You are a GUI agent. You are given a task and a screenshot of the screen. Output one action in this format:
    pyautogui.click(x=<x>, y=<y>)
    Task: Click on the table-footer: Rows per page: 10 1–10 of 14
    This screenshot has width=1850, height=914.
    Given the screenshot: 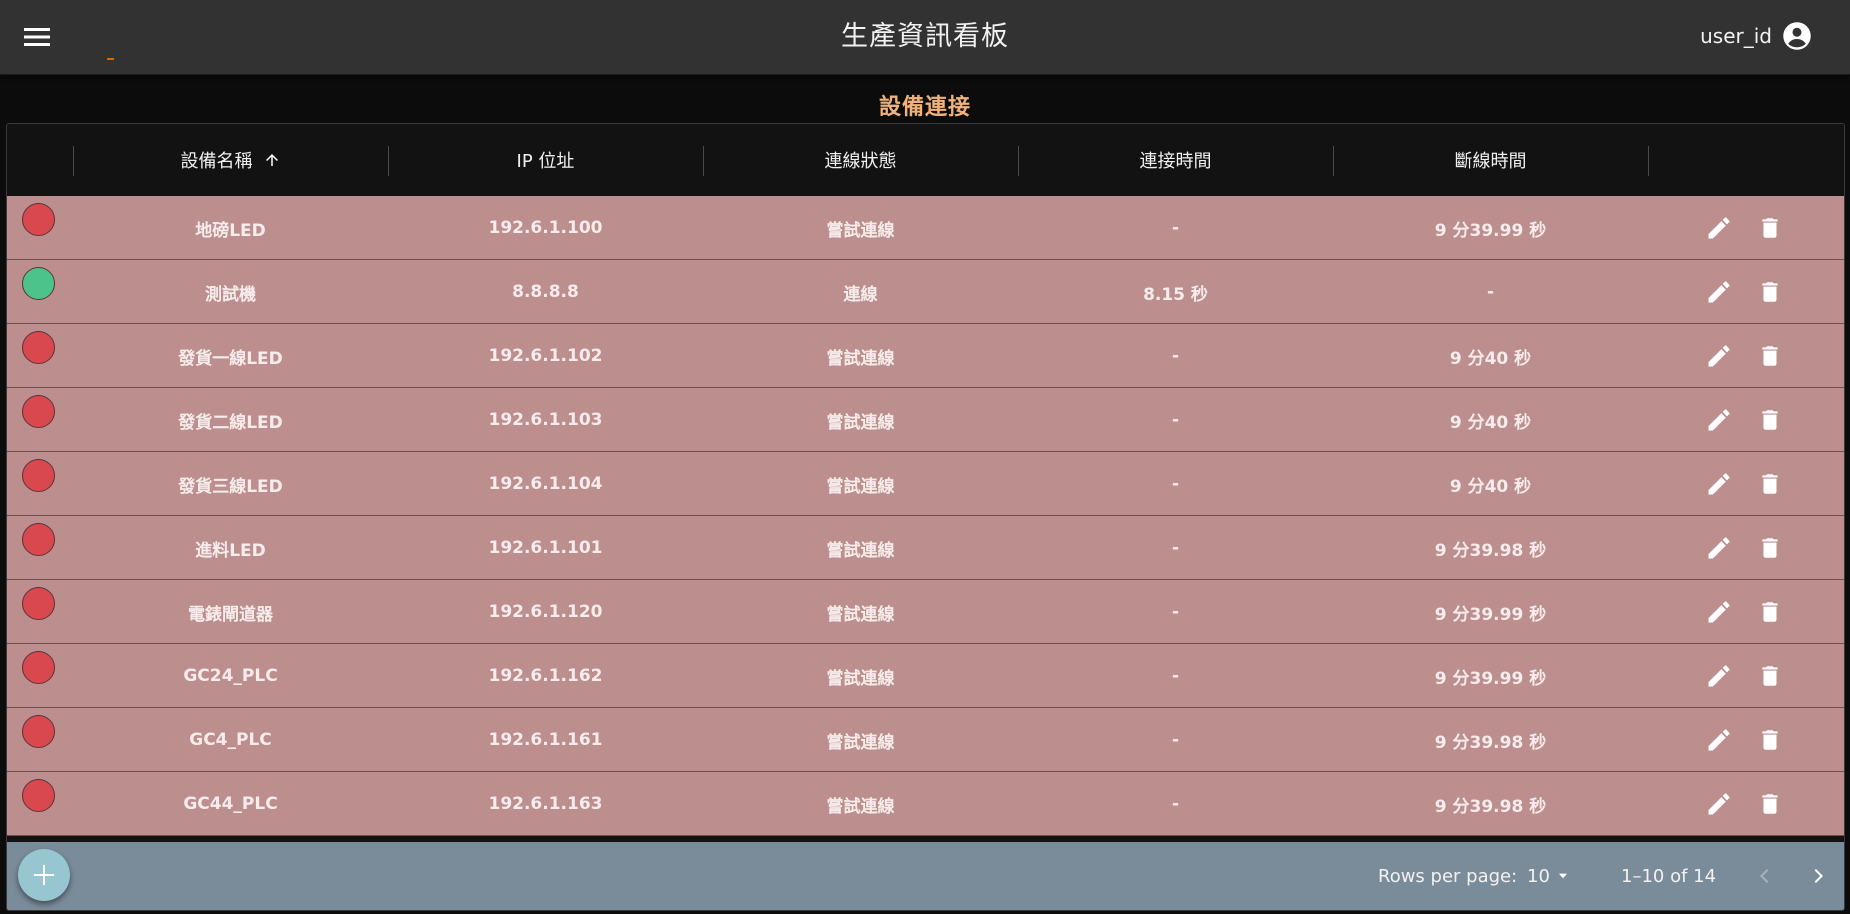 What is the action you would take?
    pyautogui.click(x=925, y=876)
    